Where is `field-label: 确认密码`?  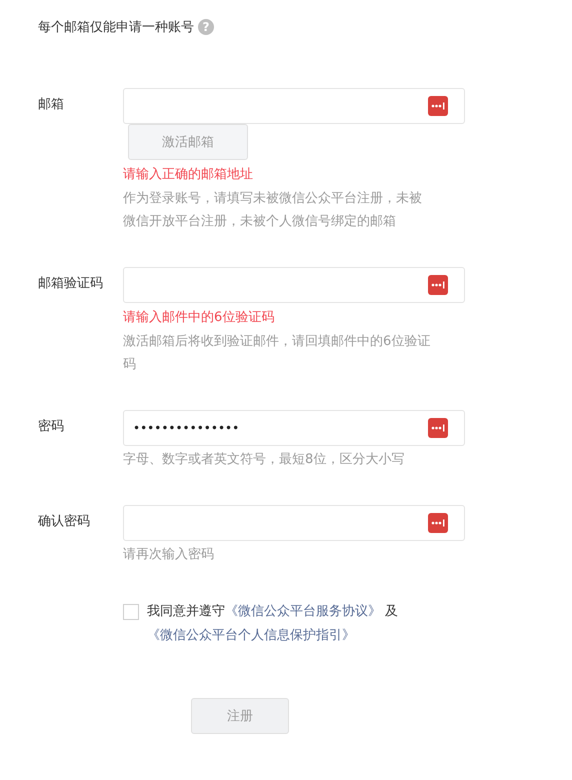
field-label: 确认密码 is located at coordinates (64, 522).